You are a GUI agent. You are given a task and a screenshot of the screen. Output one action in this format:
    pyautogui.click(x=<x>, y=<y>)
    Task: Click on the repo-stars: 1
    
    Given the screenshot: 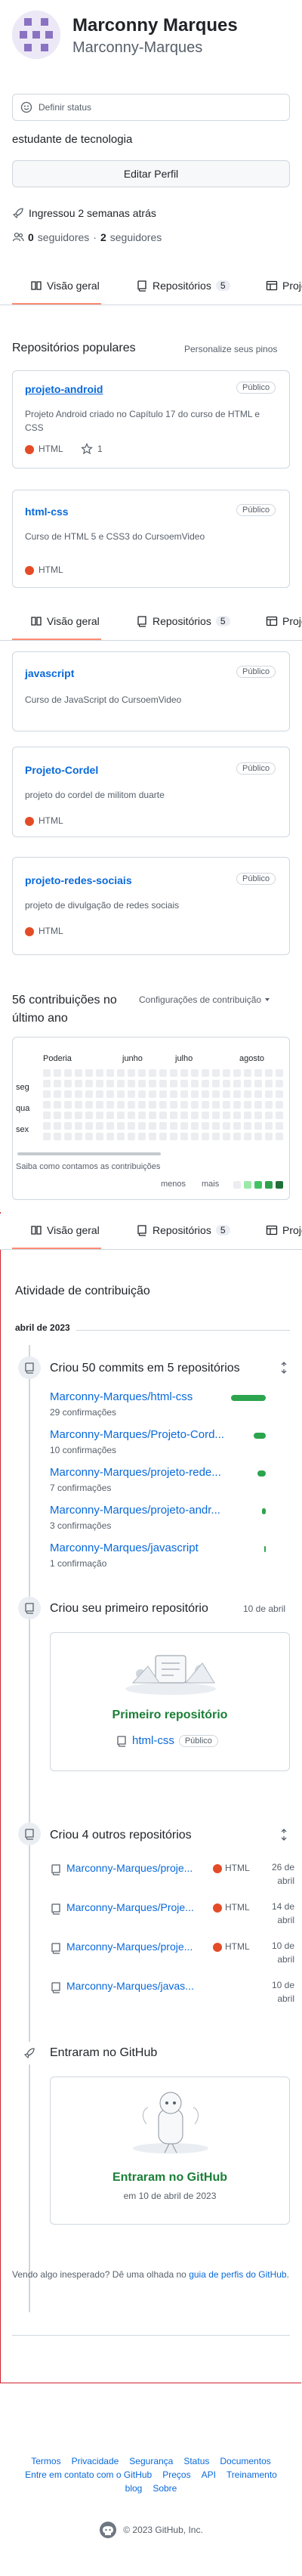 What is the action you would take?
    pyautogui.click(x=100, y=449)
    